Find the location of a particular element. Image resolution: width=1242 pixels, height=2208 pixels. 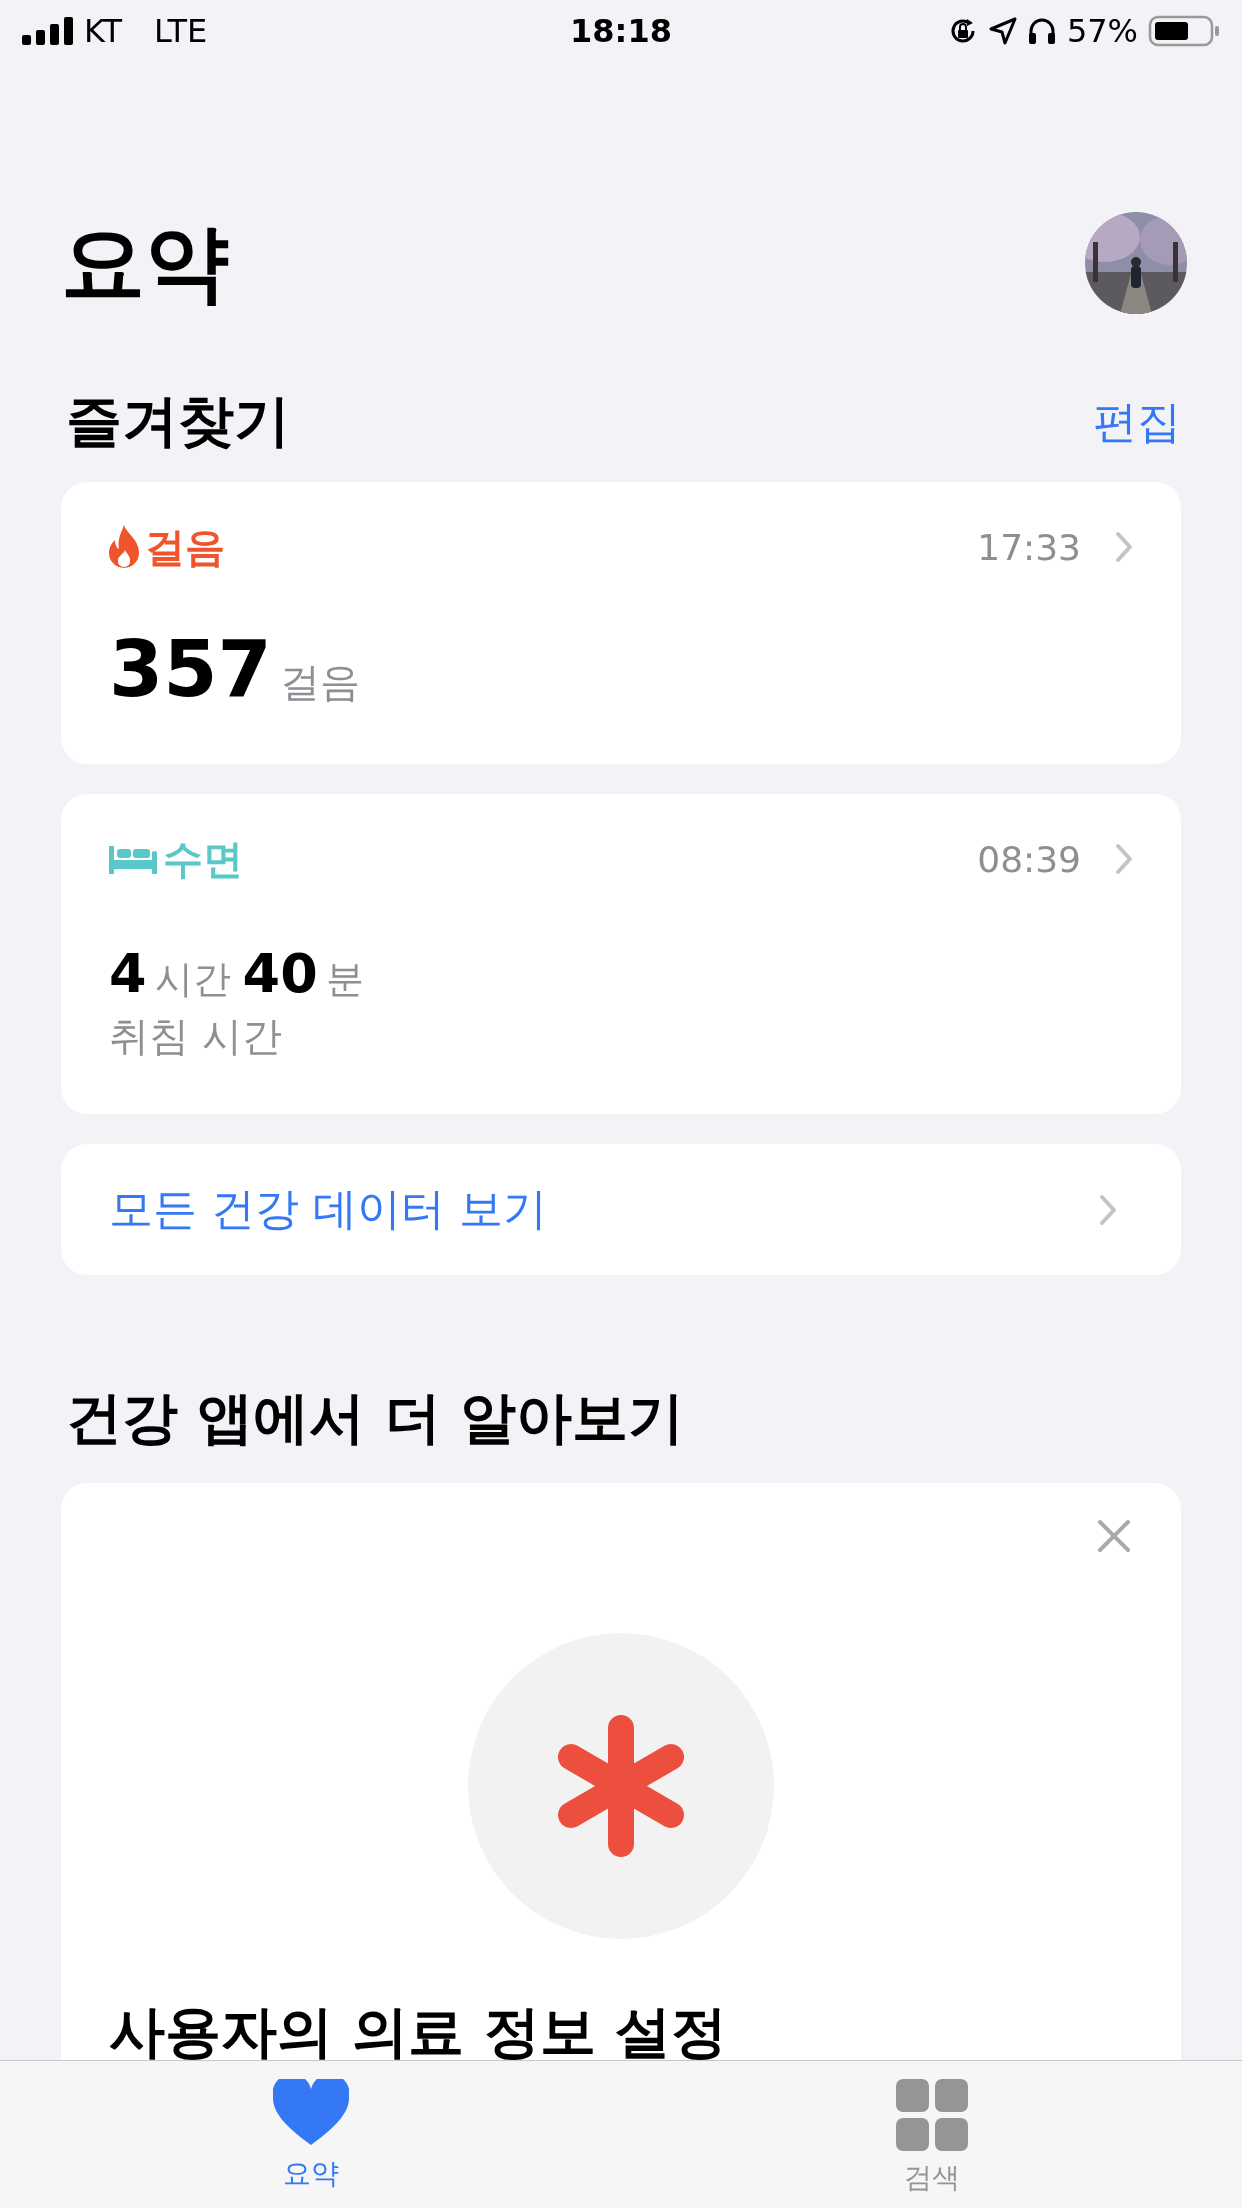

section-title: 즐겨찾기 is located at coordinates (178, 421).